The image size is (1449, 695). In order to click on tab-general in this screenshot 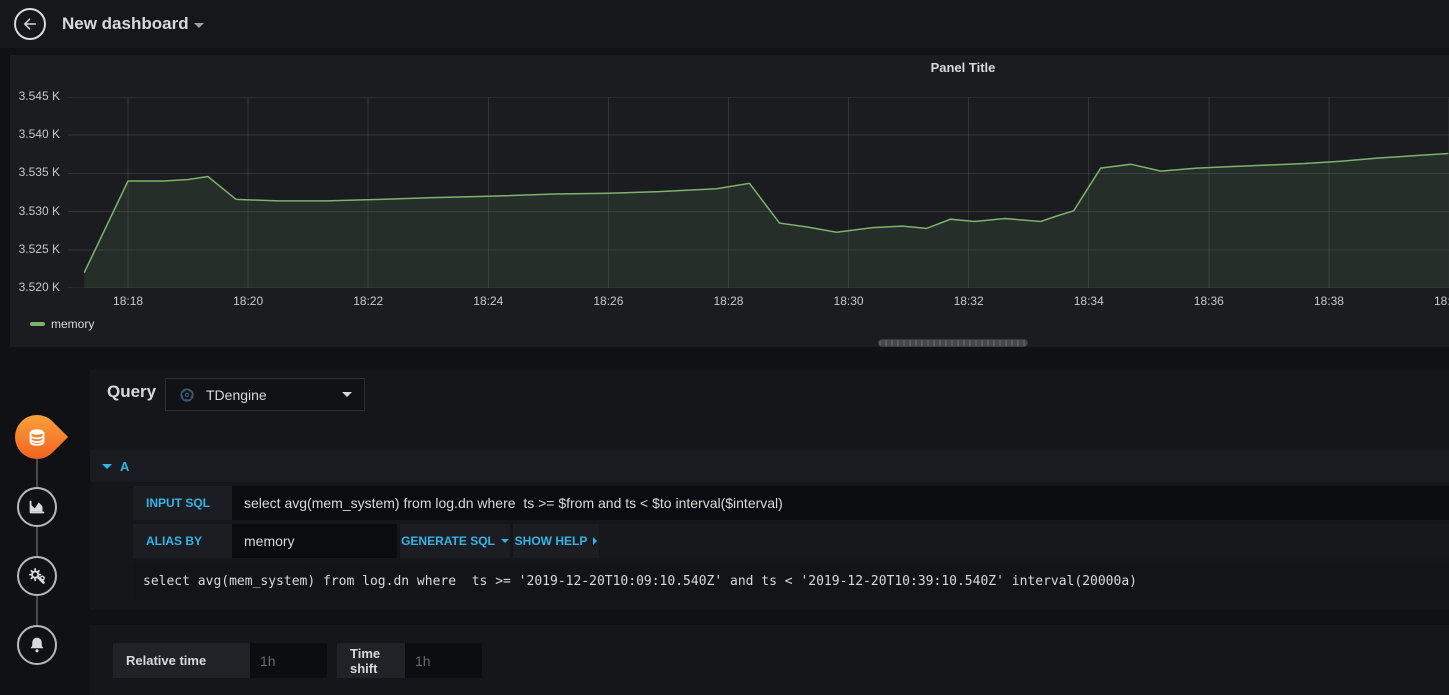, I will do `click(37, 576)`.